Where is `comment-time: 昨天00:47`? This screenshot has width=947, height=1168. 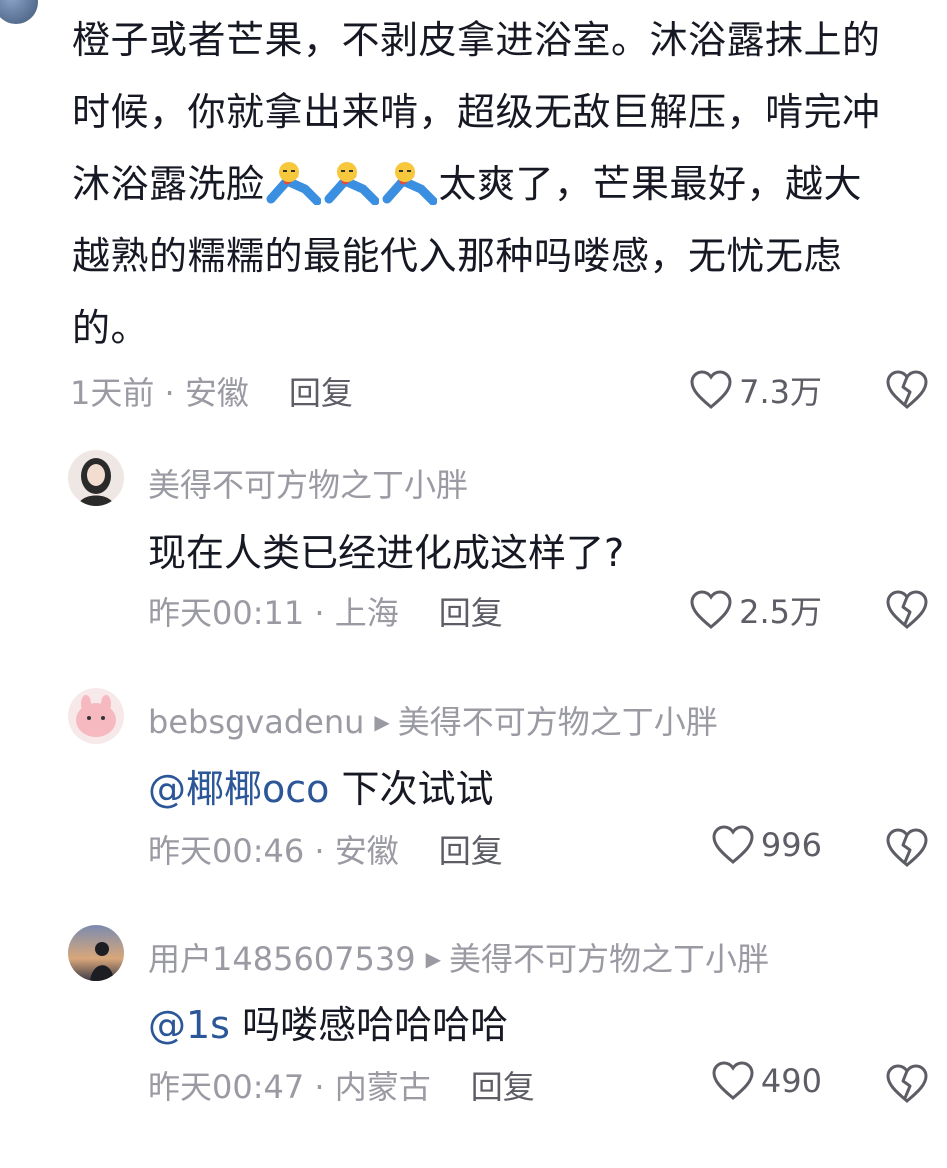 comment-time: 昨天00:47 is located at coordinates (226, 1087).